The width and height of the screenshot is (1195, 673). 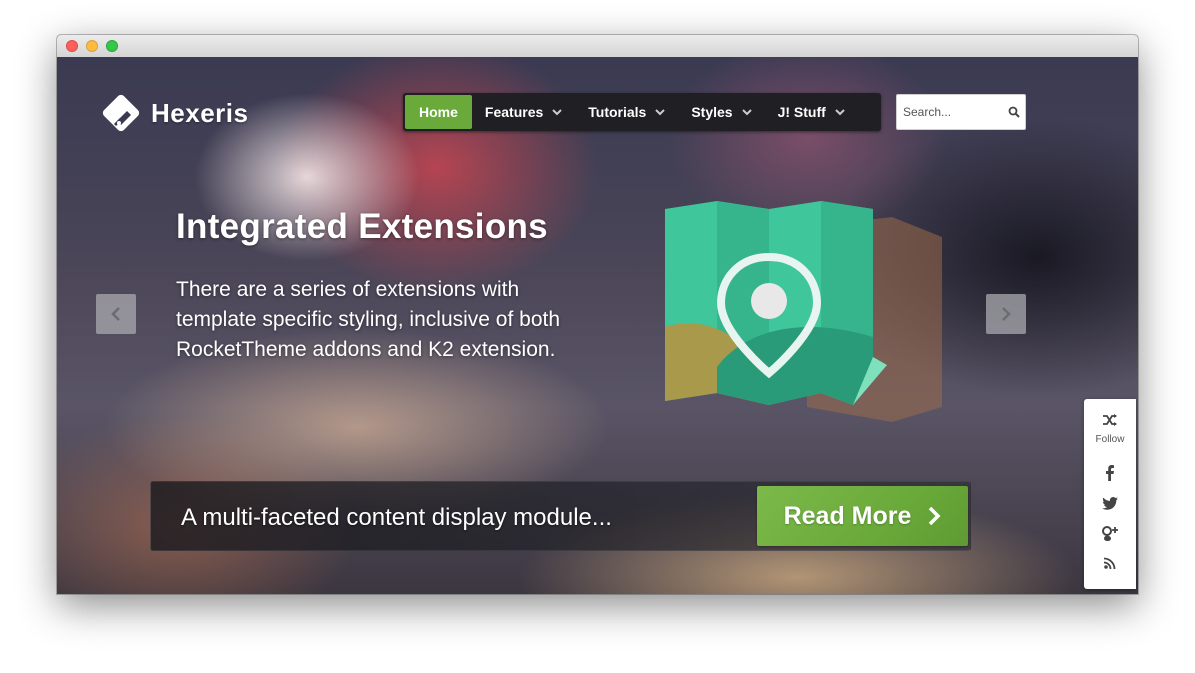 I want to click on slider-next-button, so click(x=1006, y=314).